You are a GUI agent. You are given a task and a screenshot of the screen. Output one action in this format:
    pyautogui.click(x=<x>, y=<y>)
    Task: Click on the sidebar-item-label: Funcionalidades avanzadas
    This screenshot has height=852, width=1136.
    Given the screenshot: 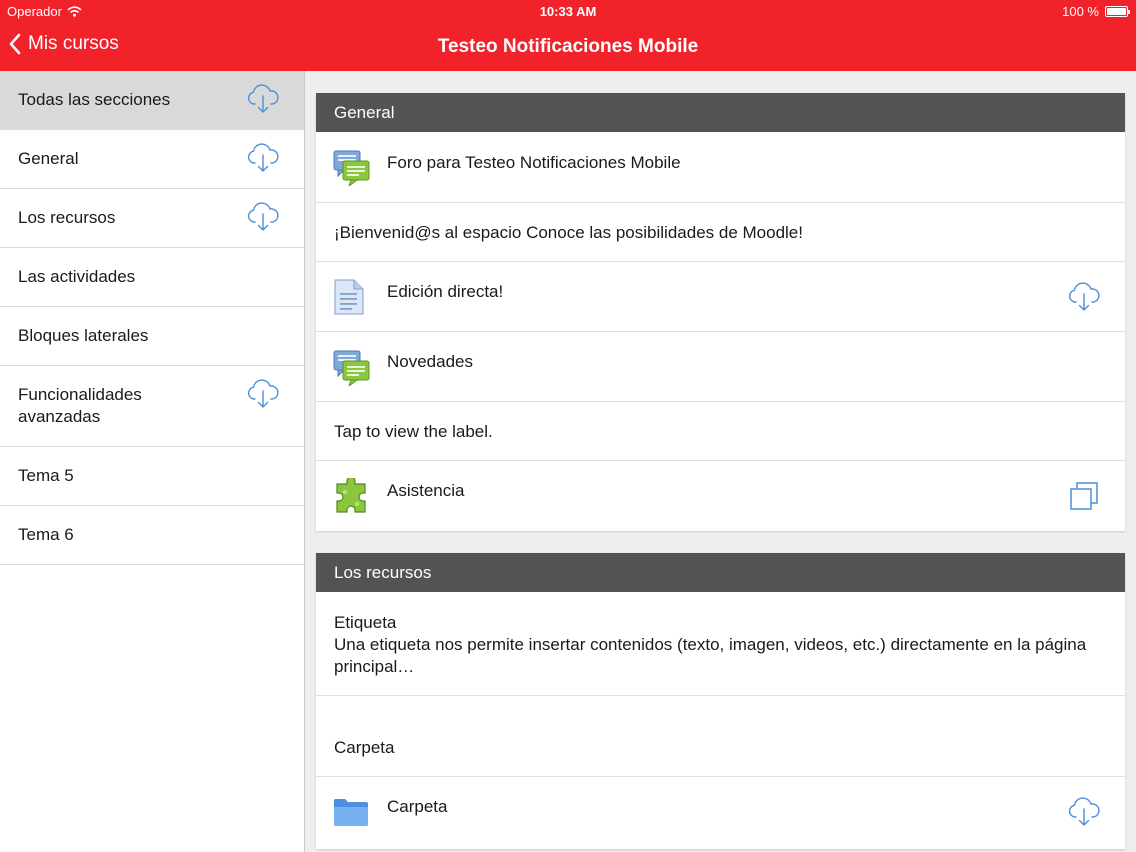 What is the action you would take?
    pyautogui.click(x=80, y=405)
    